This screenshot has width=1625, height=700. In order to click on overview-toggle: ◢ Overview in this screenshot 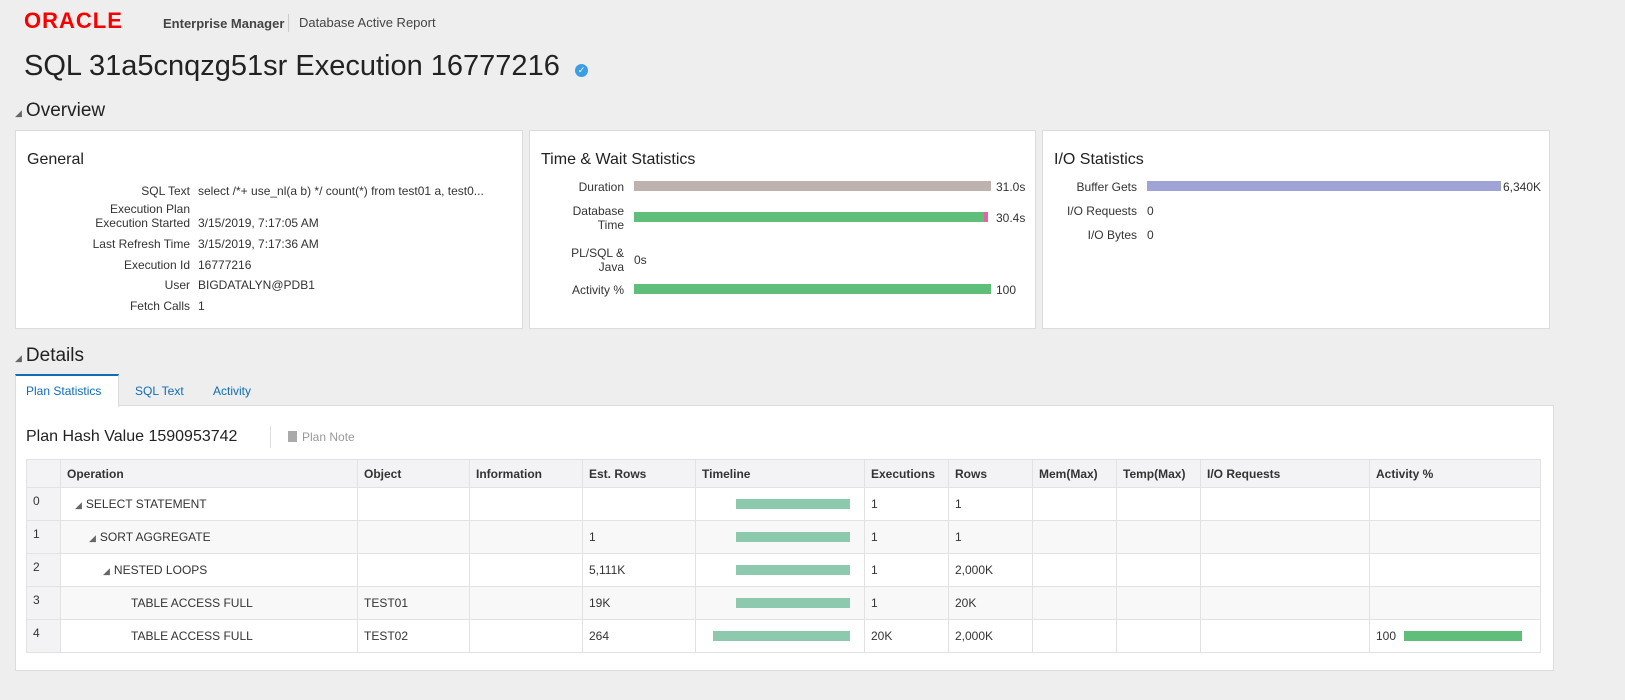, I will do `click(60, 111)`.